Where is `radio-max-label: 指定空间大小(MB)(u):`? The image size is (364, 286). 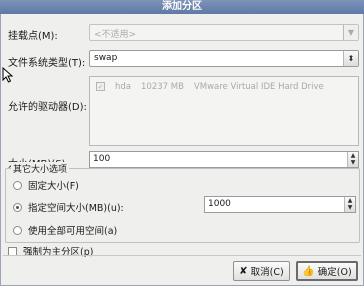 radio-max-label: 指定空间大小(MB)(u): is located at coordinates (76, 208).